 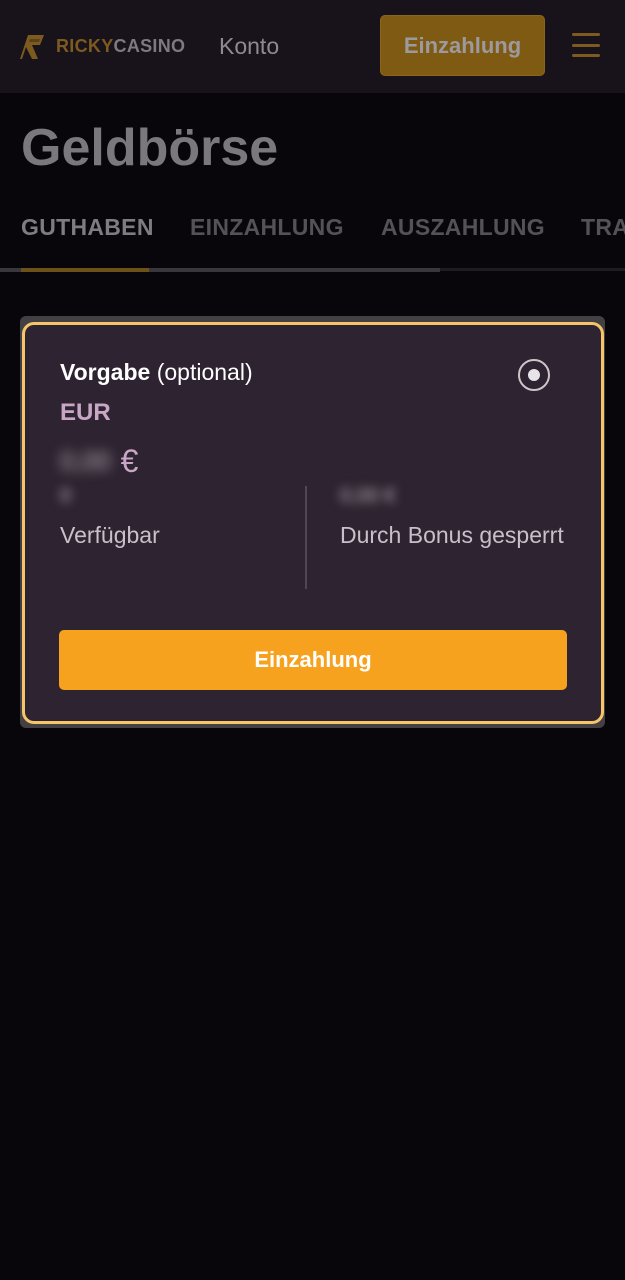 I want to click on card-title-bold: Vorgabe, so click(x=105, y=372).